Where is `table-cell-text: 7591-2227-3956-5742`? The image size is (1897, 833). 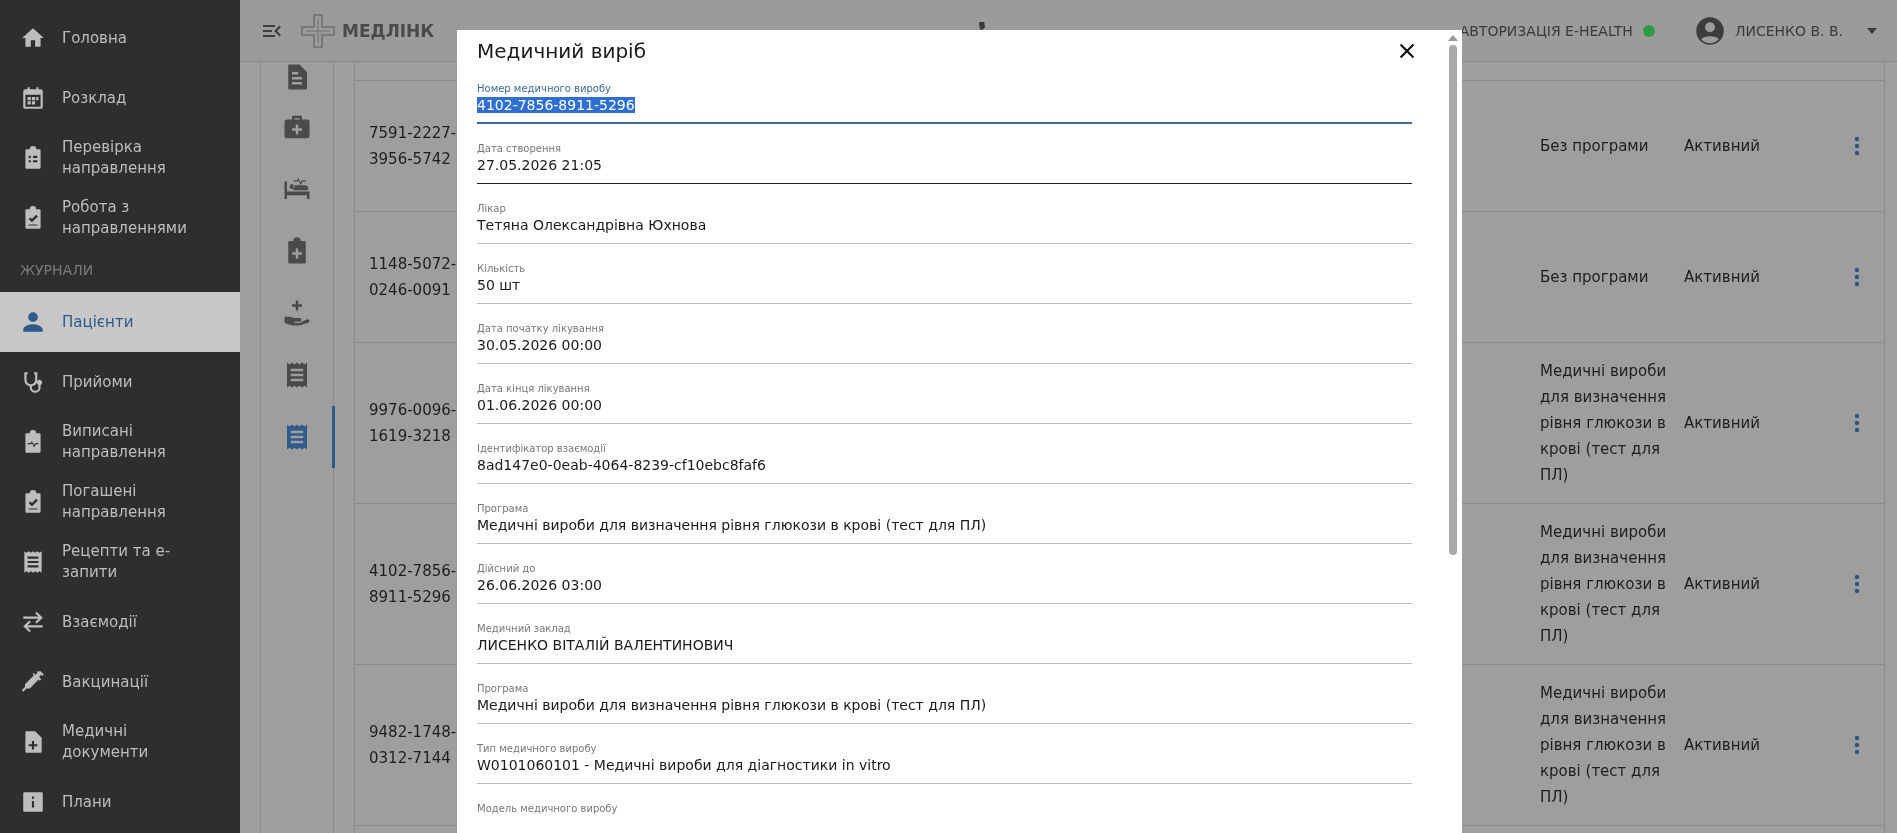 table-cell-text: 7591-2227-3956-5742 is located at coordinates (413, 146).